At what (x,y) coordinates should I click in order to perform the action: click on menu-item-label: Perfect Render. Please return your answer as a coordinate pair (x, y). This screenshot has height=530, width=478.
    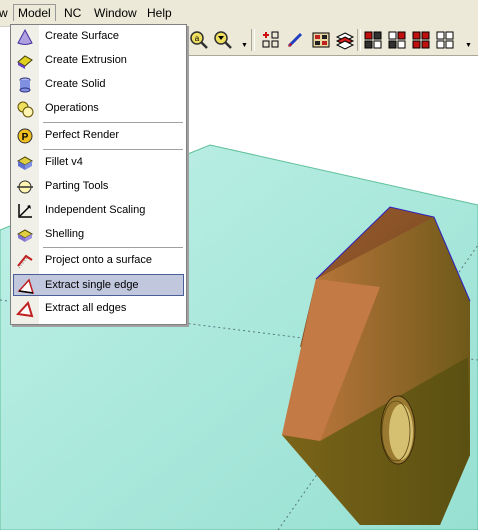
    Looking at the image, I should click on (82, 135).